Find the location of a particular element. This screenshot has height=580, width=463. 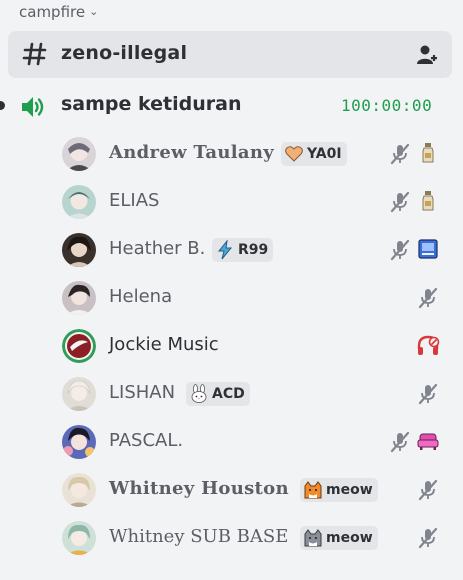

member-name: Whitney Houston is located at coordinates (199, 488).